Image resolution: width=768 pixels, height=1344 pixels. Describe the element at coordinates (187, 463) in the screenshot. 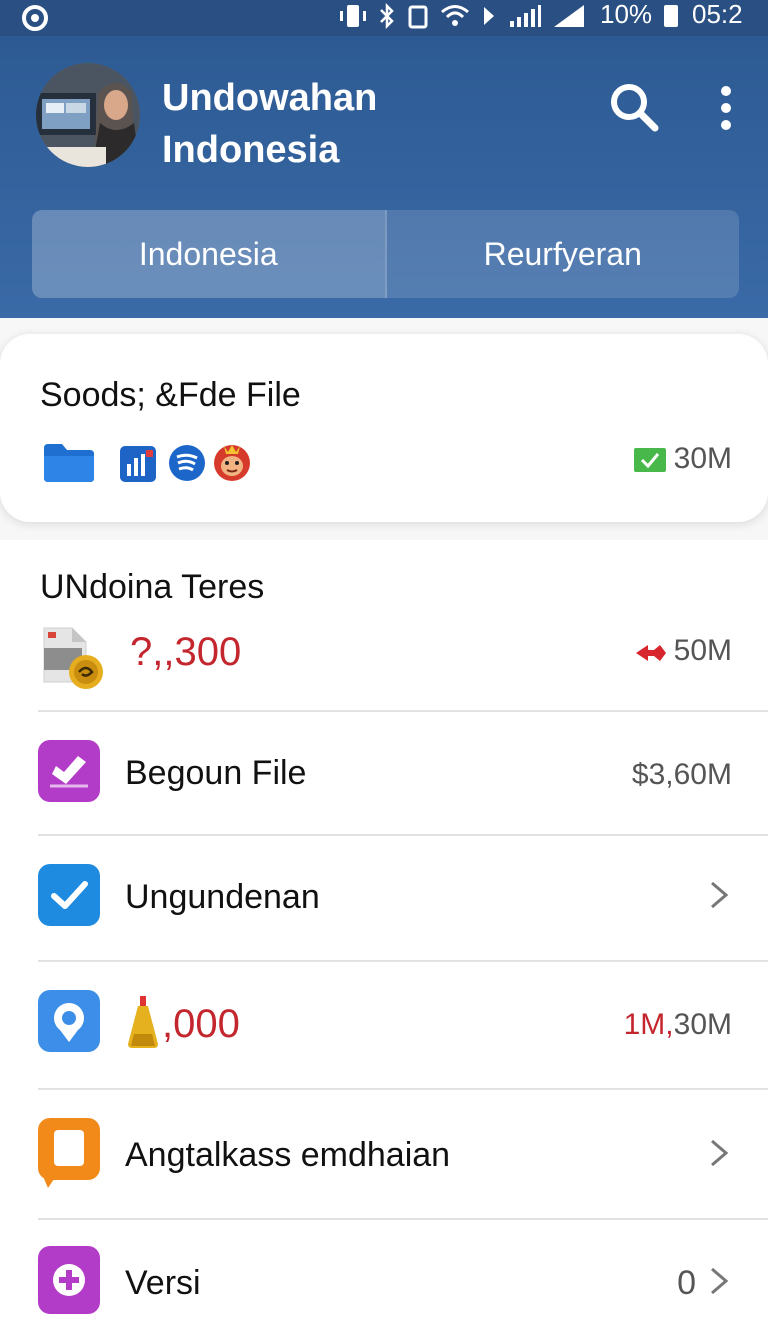

I see `spotify-icon` at that location.